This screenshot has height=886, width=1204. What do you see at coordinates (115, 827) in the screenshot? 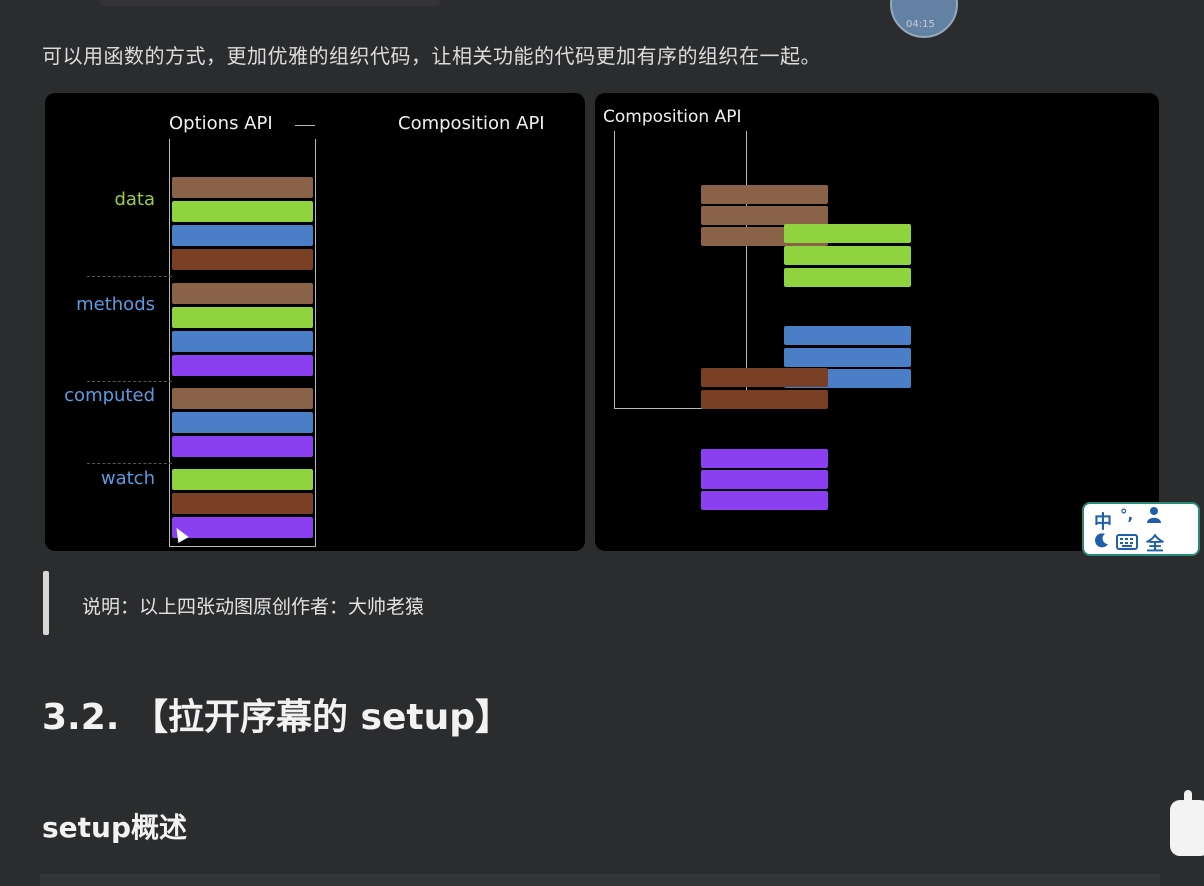
I see `subsection-heading: setup概述` at bounding box center [115, 827].